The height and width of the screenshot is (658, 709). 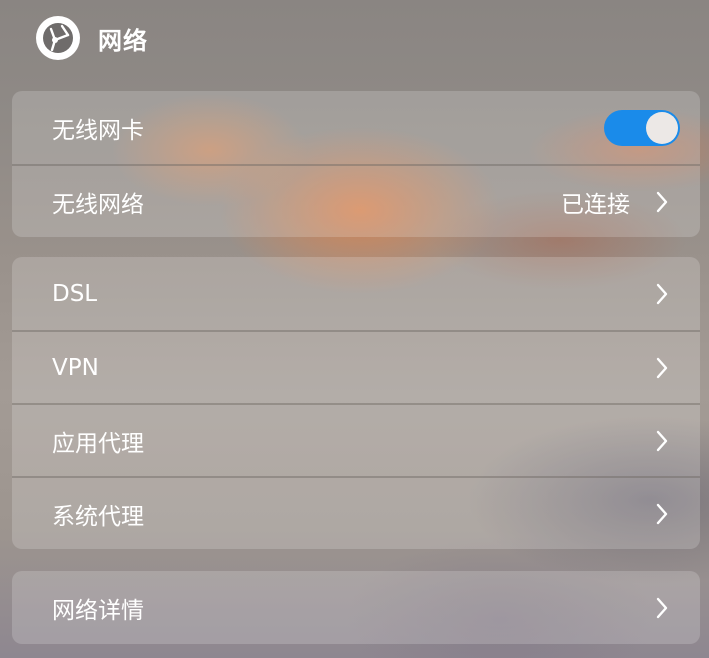 What do you see at coordinates (356, 200) in the screenshot?
I see `wireless-network-row: 无线网络 已连接` at bounding box center [356, 200].